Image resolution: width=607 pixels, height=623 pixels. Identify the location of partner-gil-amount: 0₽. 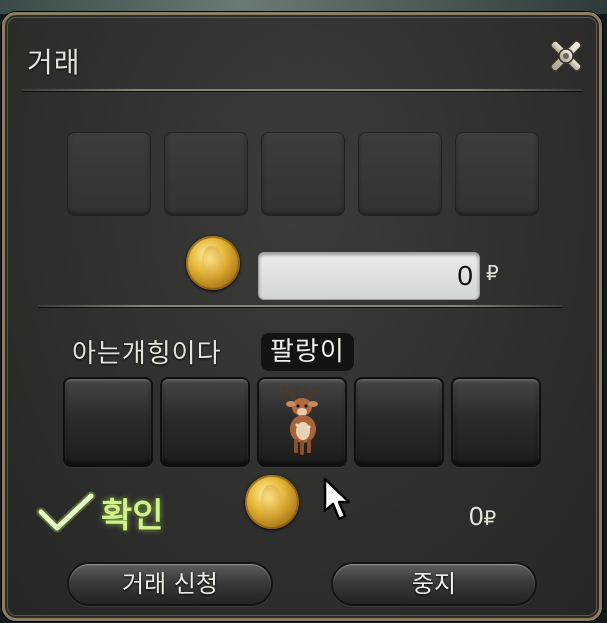
(482, 516).